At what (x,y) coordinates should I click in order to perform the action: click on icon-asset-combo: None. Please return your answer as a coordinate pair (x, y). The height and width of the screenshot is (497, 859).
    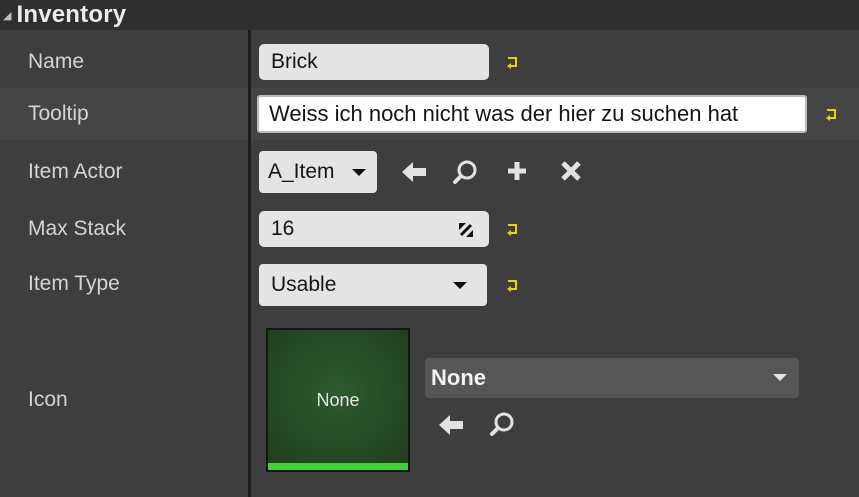
    Looking at the image, I should click on (612, 378).